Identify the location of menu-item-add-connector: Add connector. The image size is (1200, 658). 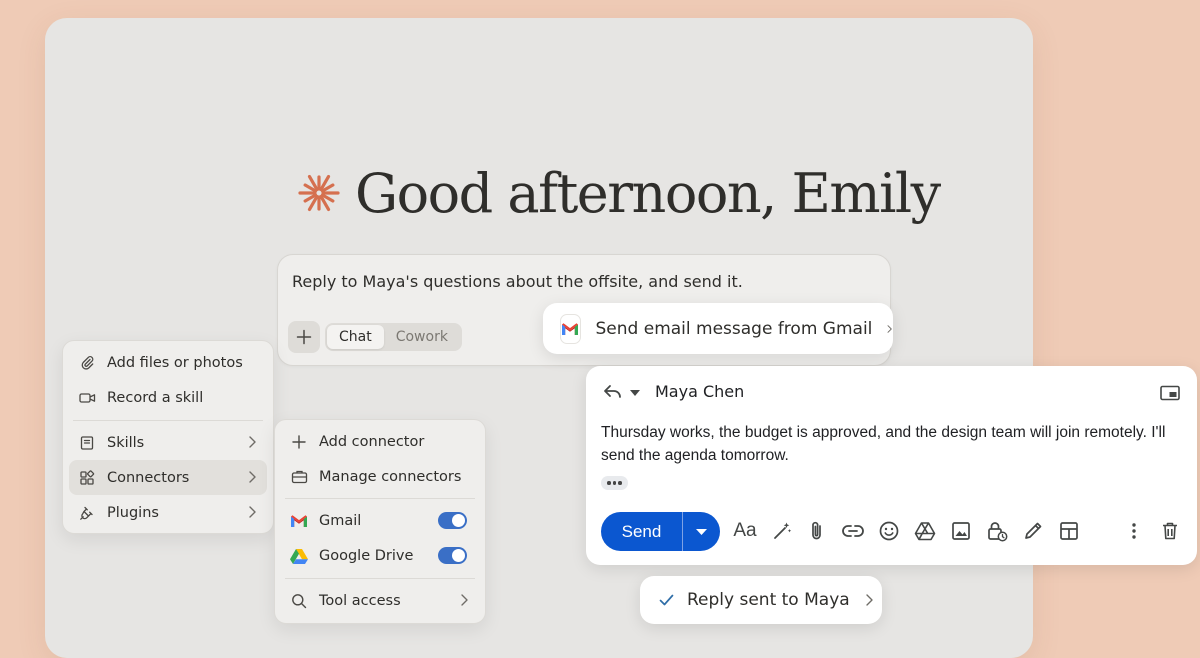
(380, 441).